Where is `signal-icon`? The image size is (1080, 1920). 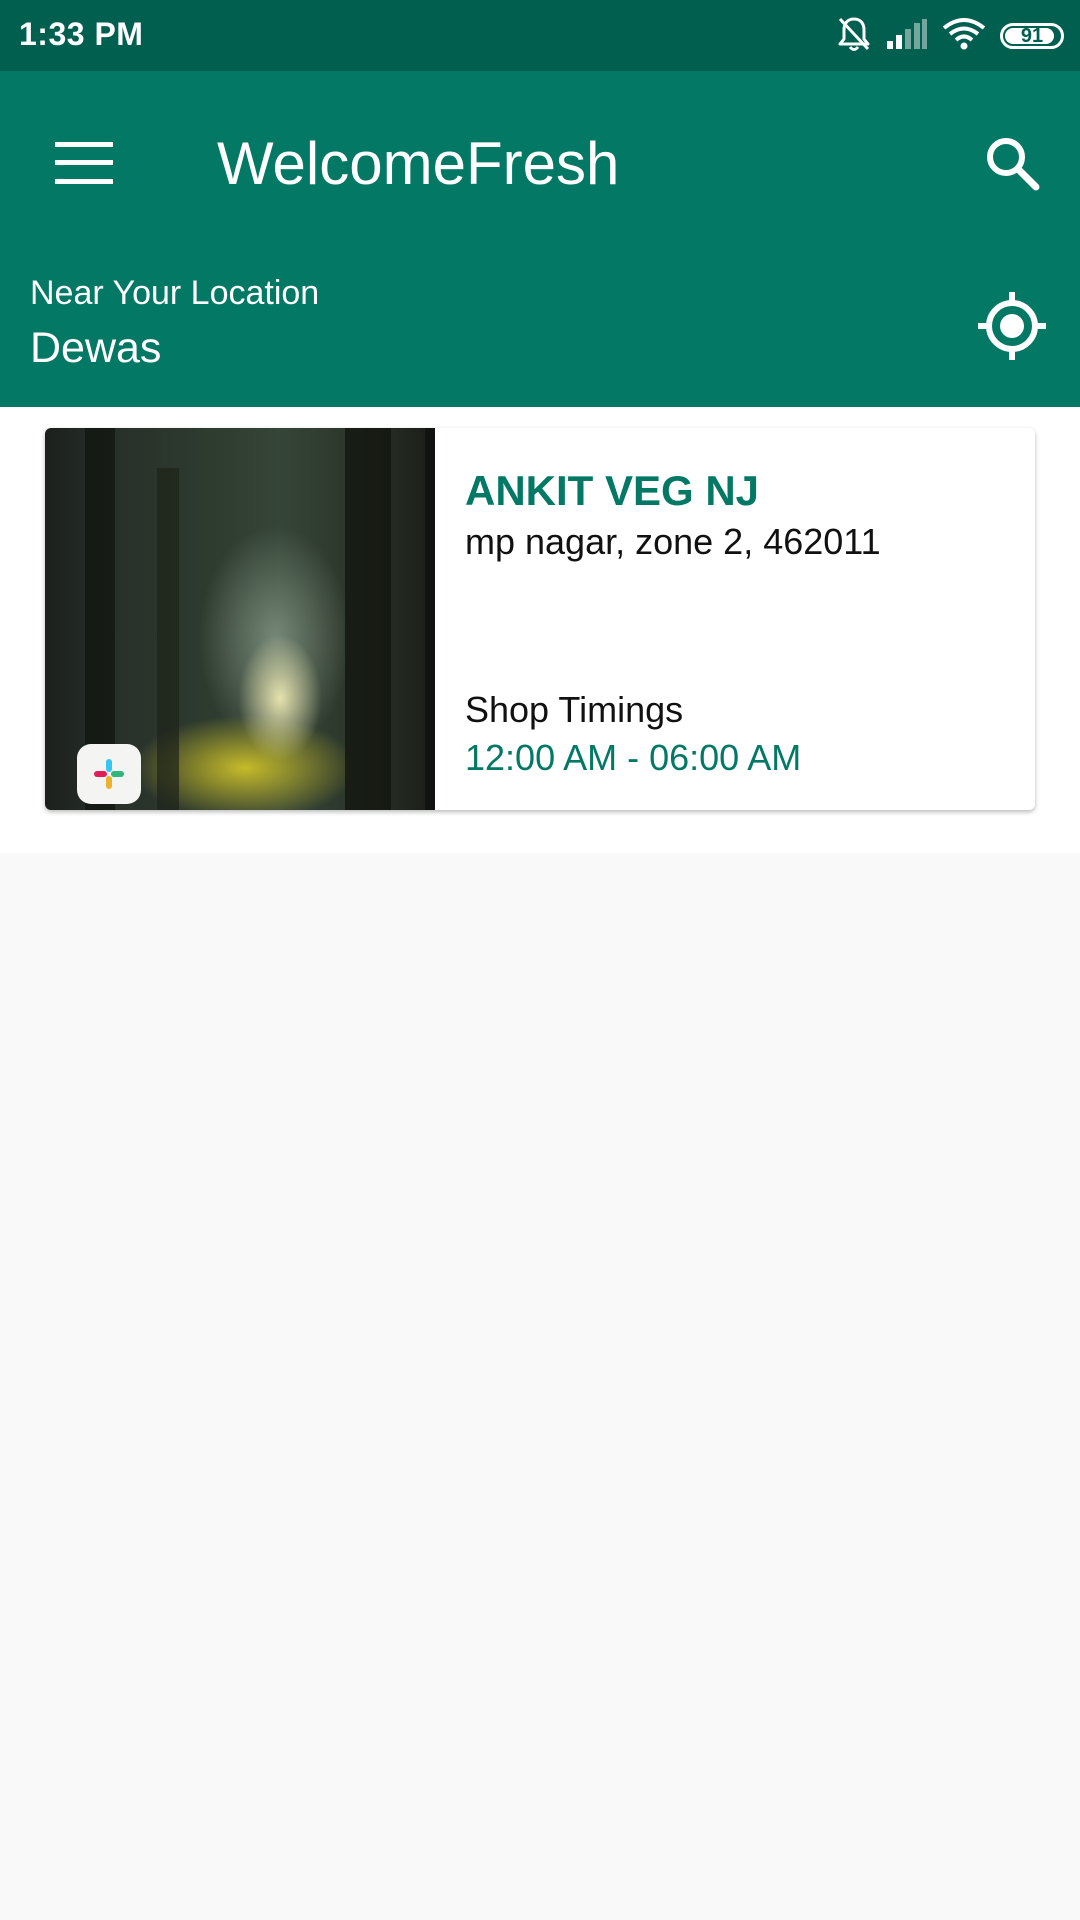
signal-icon is located at coordinates (907, 36).